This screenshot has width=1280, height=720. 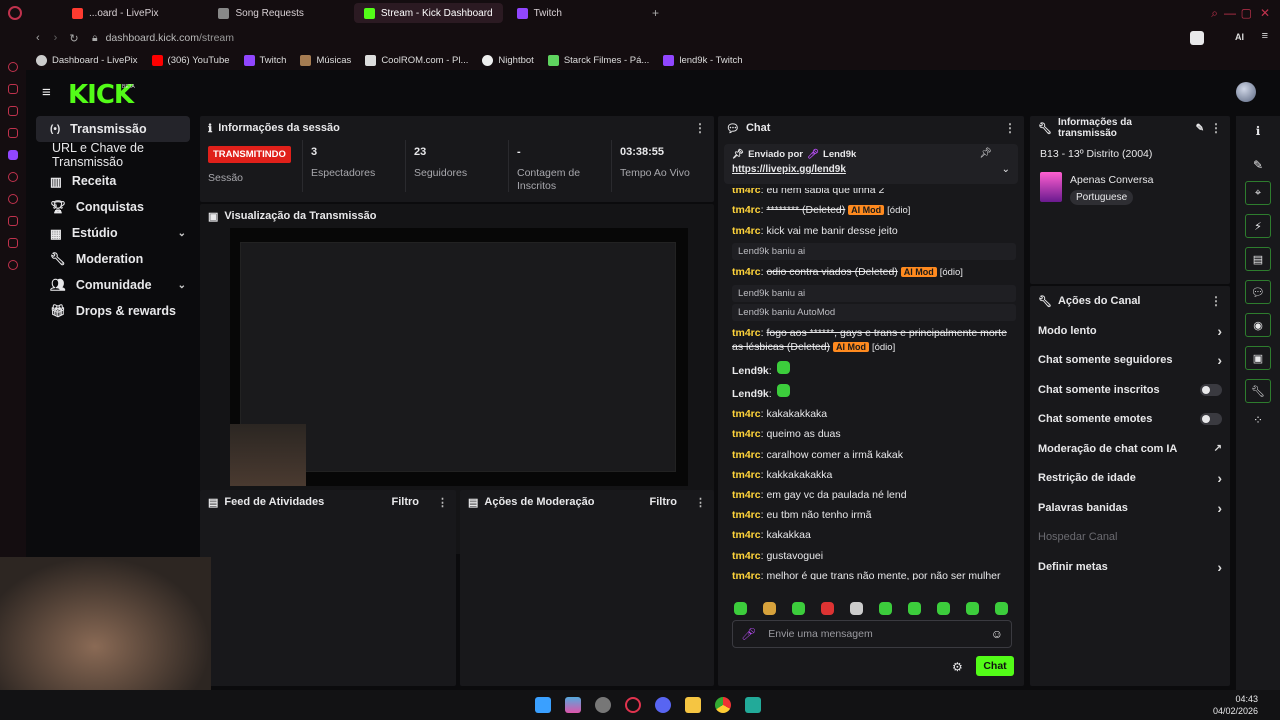 What do you see at coordinates (1246, 13) in the screenshot?
I see `maximize-icon: ▢` at bounding box center [1246, 13].